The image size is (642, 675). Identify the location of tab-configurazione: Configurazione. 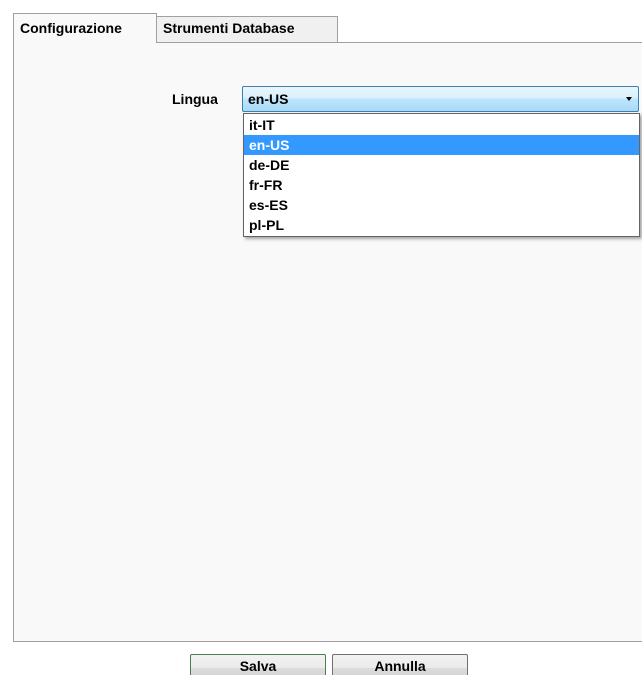
(85, 28).